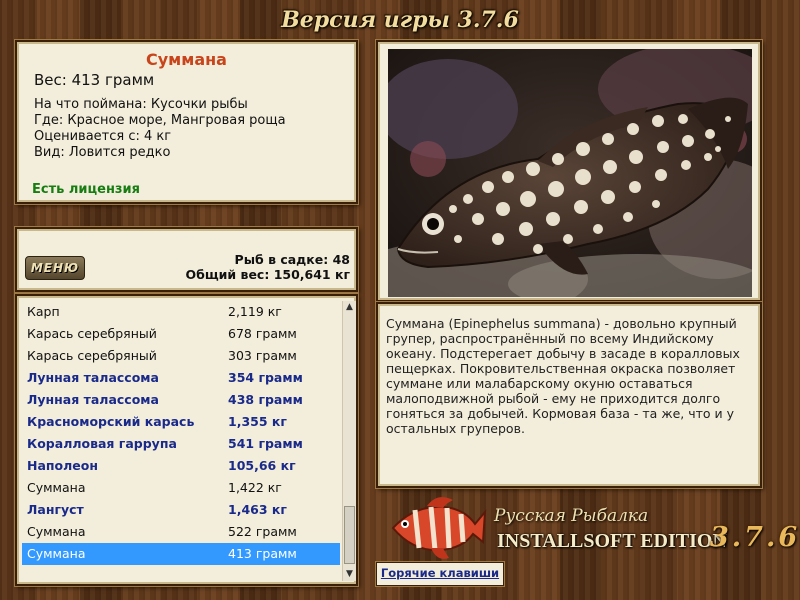 This screenshot has height=600, width=800. I want to click on catch-list-item: Лунная талассома 438 грамм, so click(181, 400).